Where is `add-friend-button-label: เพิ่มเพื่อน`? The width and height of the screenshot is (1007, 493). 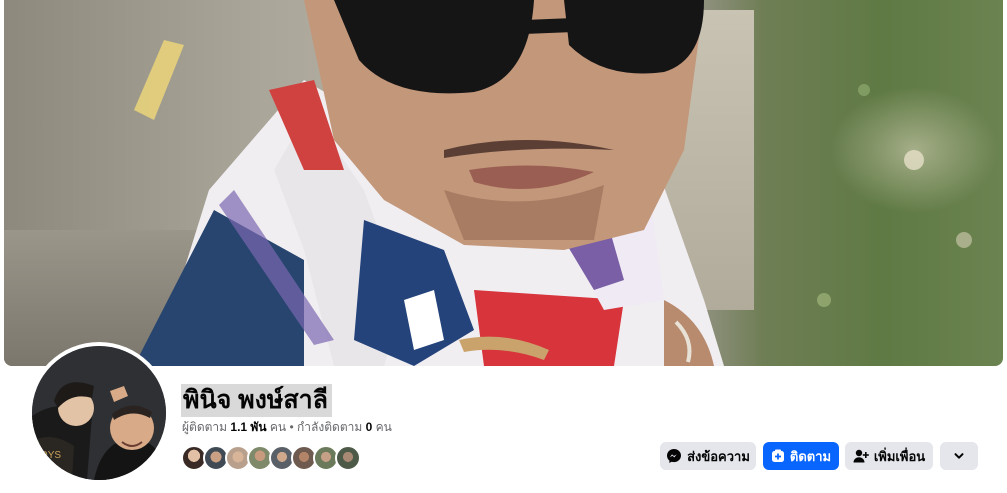
add-friend-button-label: เพิ่มเพื่อน is located at coordinates (899, 456).